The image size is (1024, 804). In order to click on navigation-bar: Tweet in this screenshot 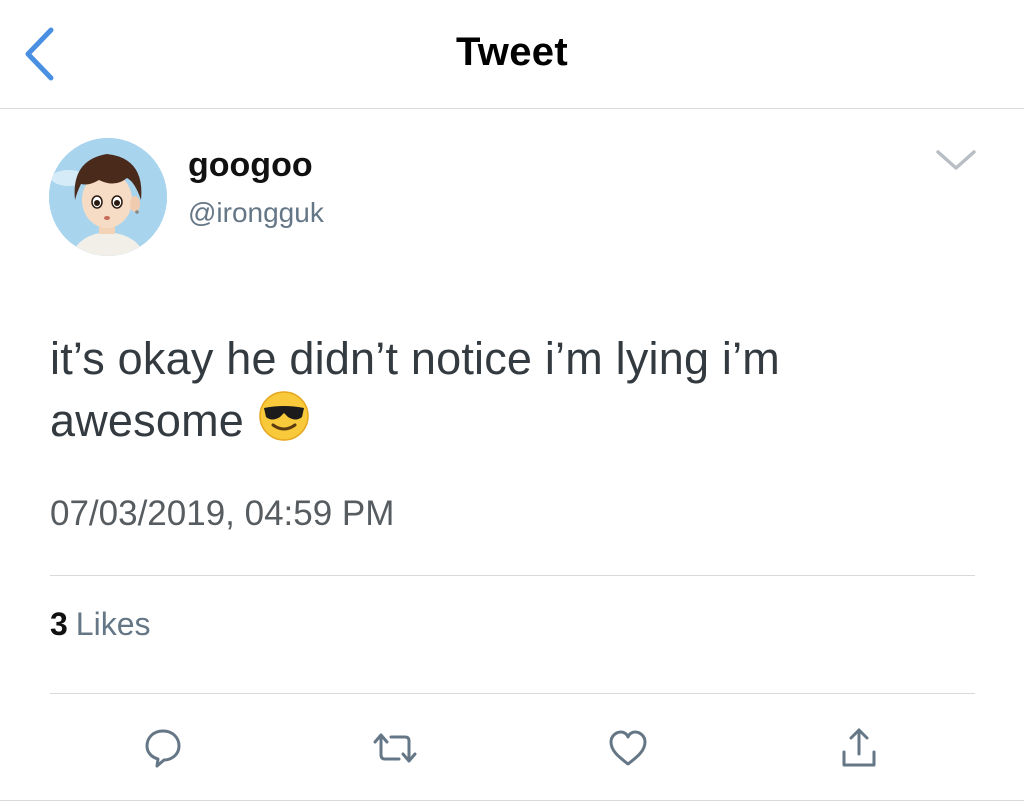, I will do `click(512, 54)`.